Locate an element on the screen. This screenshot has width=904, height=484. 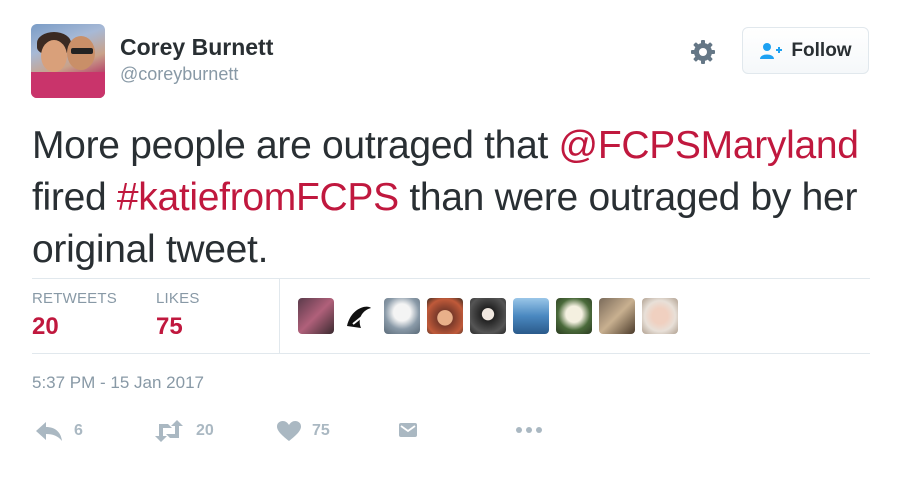
more-dots-icon is located at coordinates (529, 430).